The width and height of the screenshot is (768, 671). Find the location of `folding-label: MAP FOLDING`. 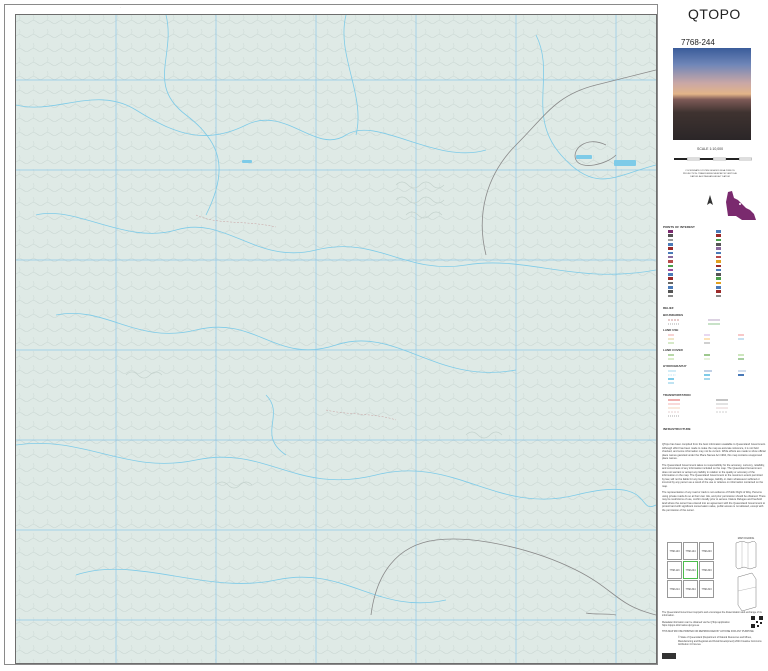

folding-label: MAP FOLDING is located at coordinates (746, 538).